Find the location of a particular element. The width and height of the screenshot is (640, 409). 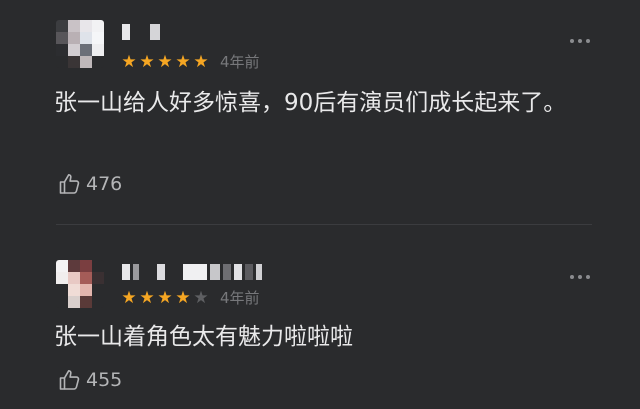

comment-text: 张一山着角色太有魅力啦啦啦 is located at coordinates (203, 337).